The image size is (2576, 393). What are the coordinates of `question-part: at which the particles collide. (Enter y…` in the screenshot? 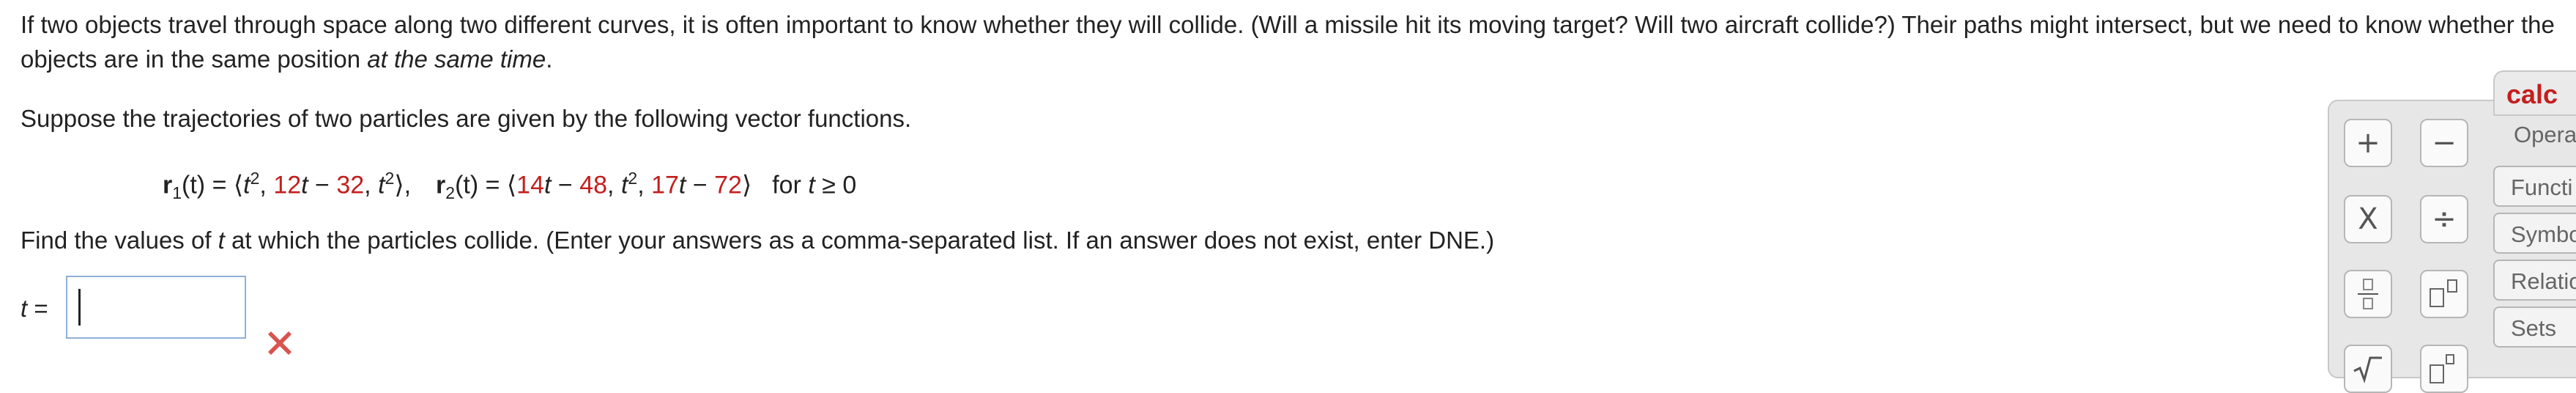 It's located at (859, 240).